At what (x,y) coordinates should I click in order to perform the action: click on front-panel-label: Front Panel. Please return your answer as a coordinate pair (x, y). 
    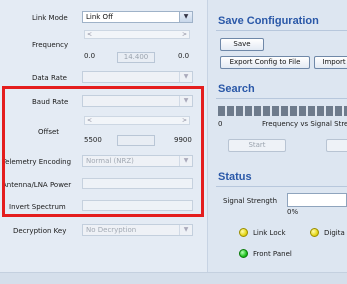
    Looking at the image, I should click on (272, 254).